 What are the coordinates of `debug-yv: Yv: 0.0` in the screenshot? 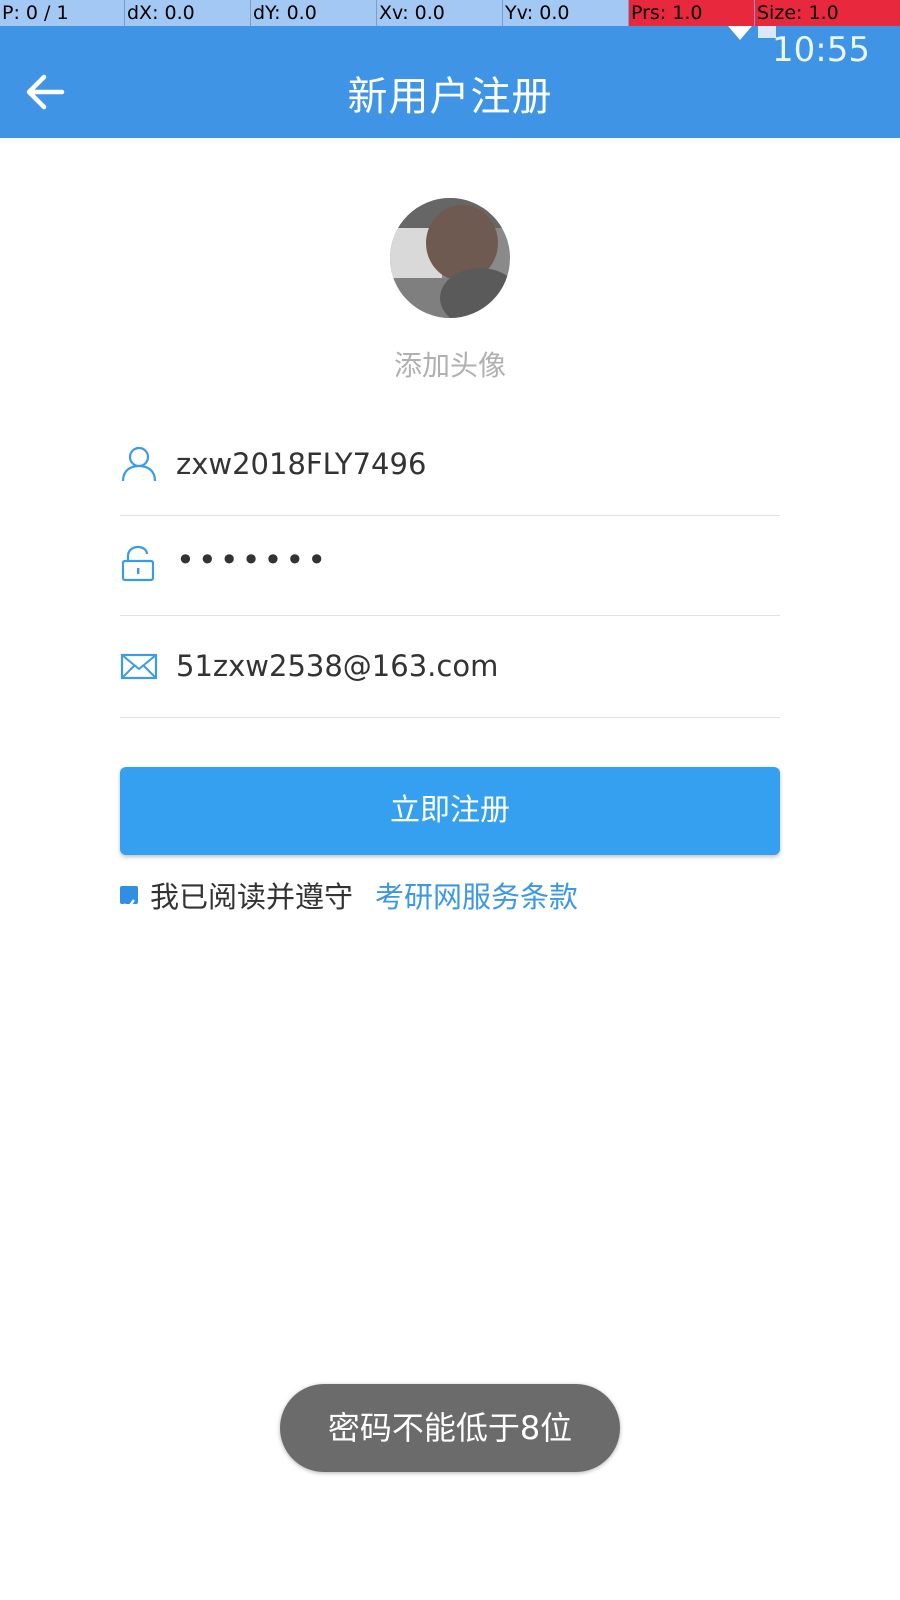 It's located at (566, 13).